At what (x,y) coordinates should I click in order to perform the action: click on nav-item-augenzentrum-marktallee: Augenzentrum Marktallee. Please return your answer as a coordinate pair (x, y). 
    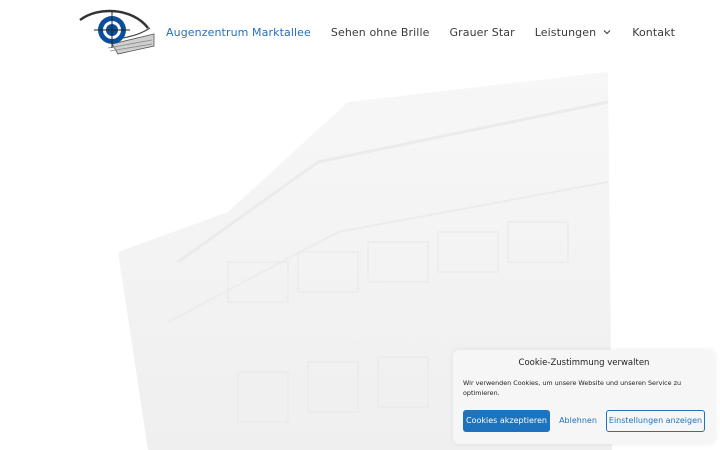
    Looking at the image, I should click on (238, 32).